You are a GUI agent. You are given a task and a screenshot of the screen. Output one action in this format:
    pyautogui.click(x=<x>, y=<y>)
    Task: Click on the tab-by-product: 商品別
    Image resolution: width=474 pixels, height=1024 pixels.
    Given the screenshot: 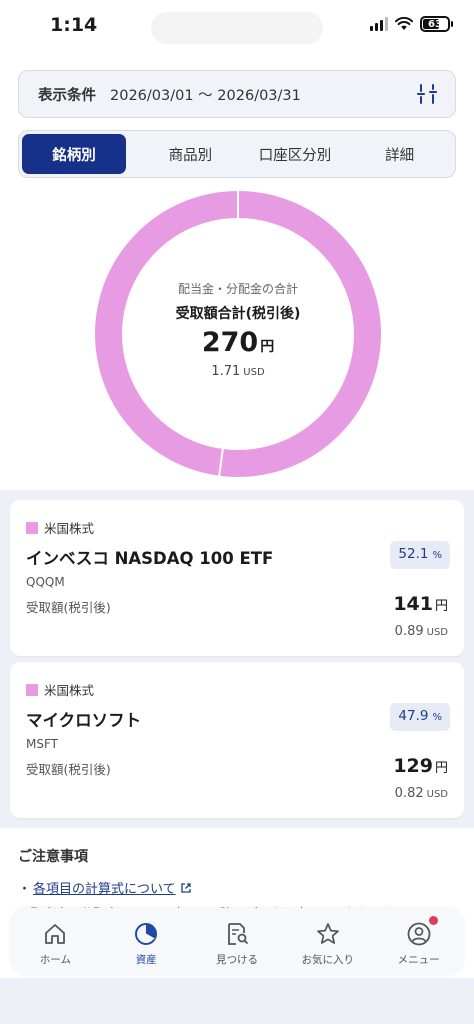 What is the action you would take?
    pyautogui.click(x=190, y=154)
    